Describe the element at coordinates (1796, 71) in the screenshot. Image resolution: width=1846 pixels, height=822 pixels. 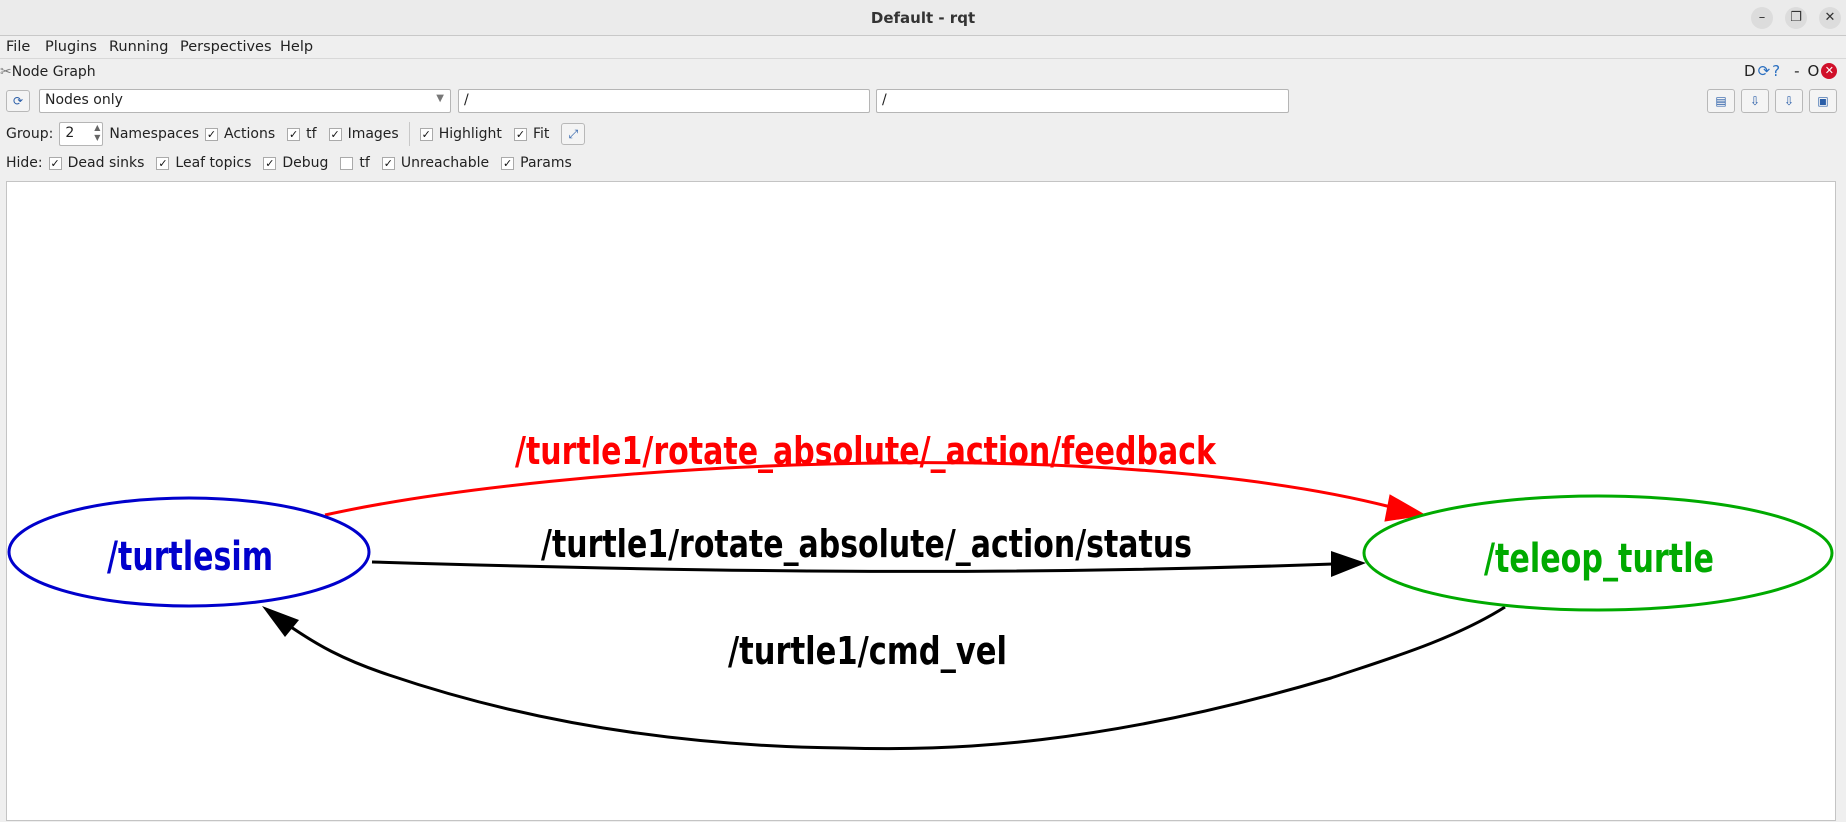
I see `minimize-plugin-button: -` at that location.